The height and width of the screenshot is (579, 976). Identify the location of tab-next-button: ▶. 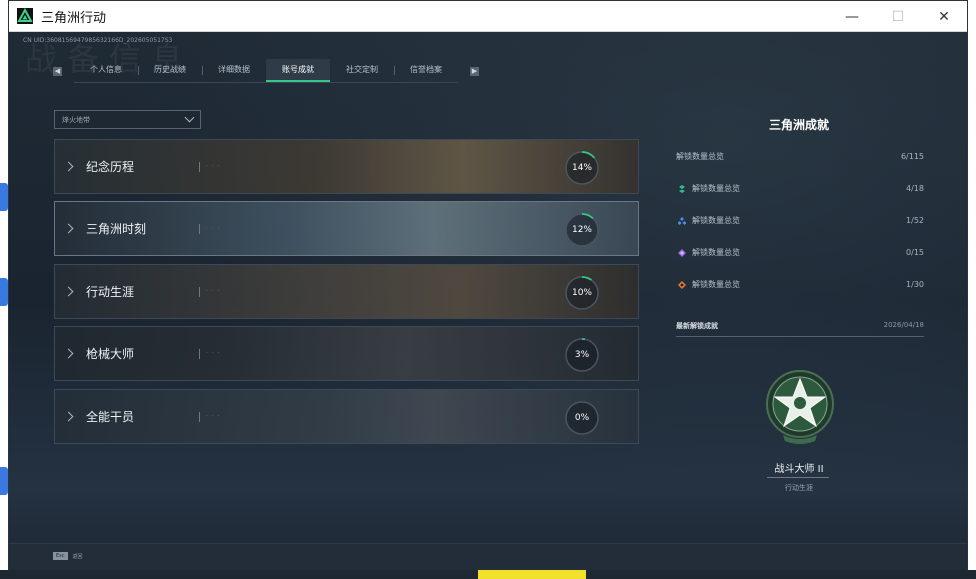
(474, 71).